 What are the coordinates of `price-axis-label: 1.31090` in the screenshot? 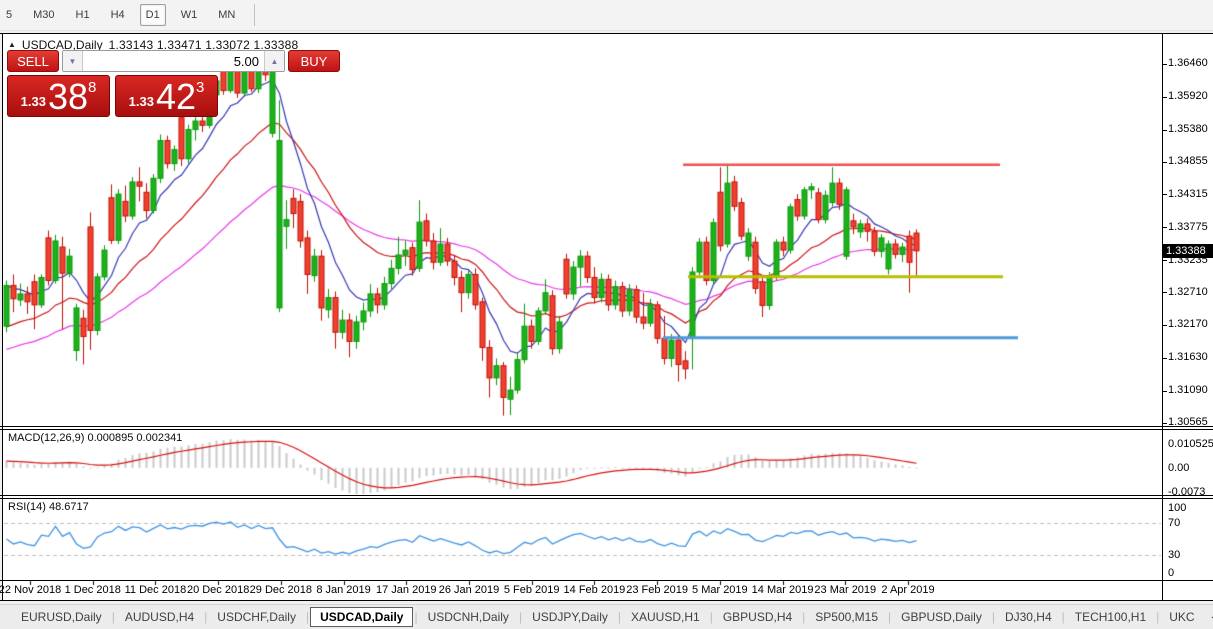 It's located at (1188, 390).